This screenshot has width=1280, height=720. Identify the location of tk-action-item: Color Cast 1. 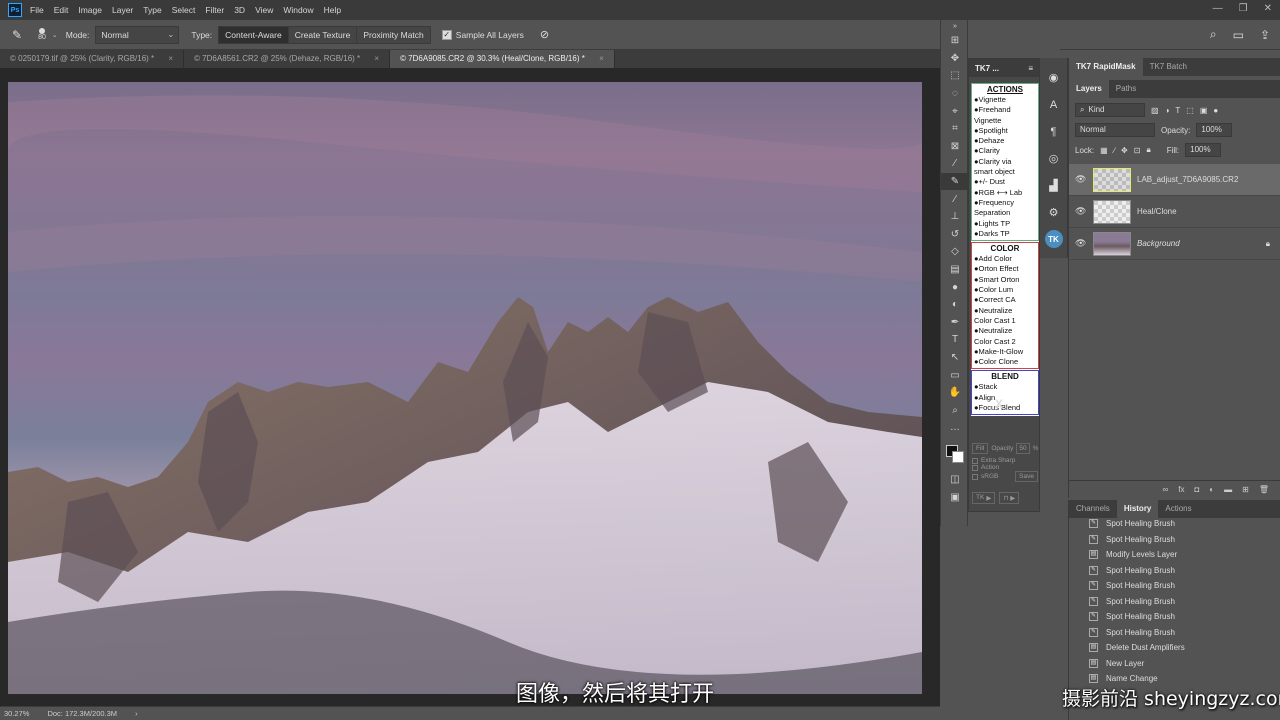
(1005, 321).